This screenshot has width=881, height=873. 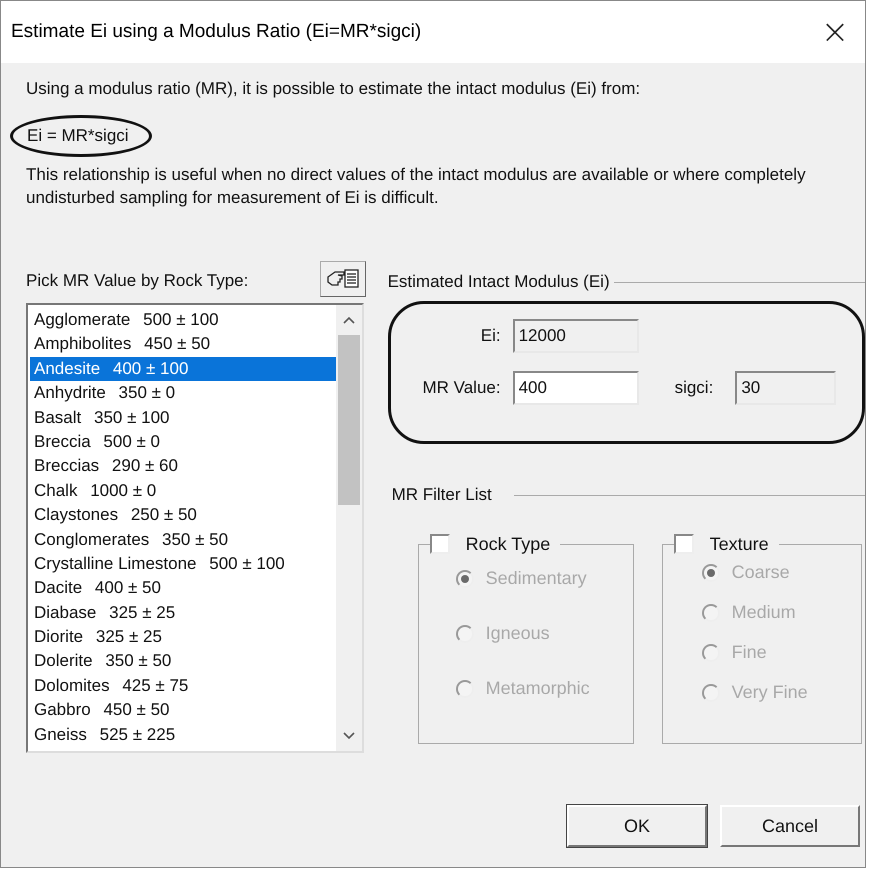 I want to click on group-title: MR Filter List, so click(x=442, y=495).